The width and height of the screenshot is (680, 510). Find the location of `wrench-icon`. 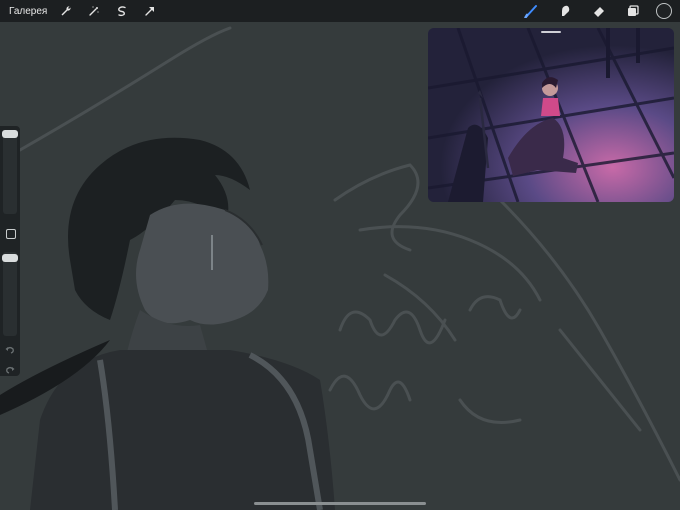

wrench-icon is located at coordinates (66, 11).